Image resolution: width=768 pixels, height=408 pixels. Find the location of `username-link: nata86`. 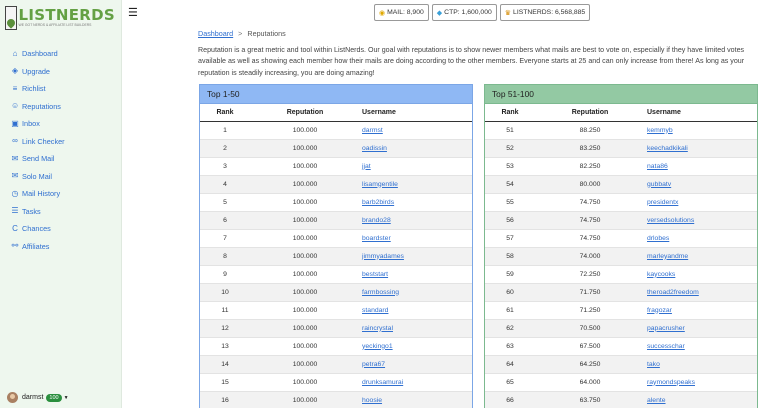

username-link: nata86 is located at coordinates (657, 166).